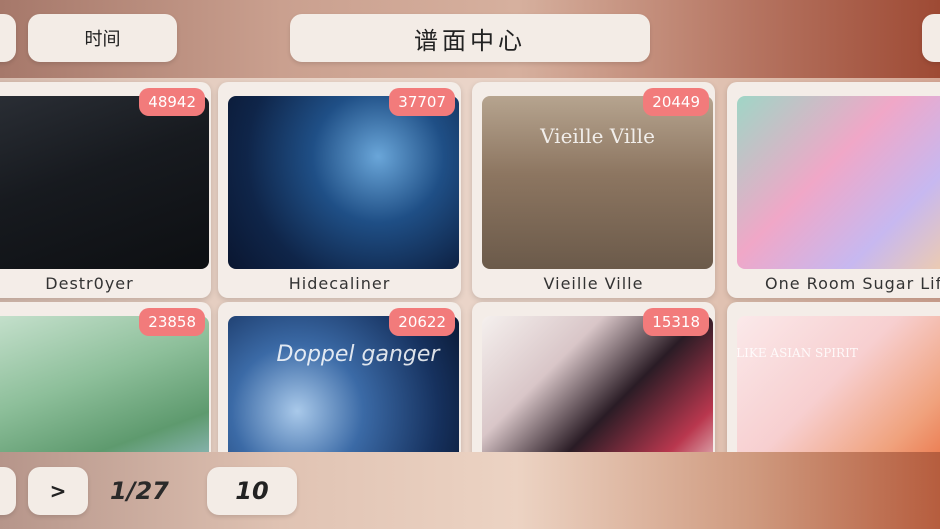  I want to click on chart-name: Vieille Ville, so click(593, 283).